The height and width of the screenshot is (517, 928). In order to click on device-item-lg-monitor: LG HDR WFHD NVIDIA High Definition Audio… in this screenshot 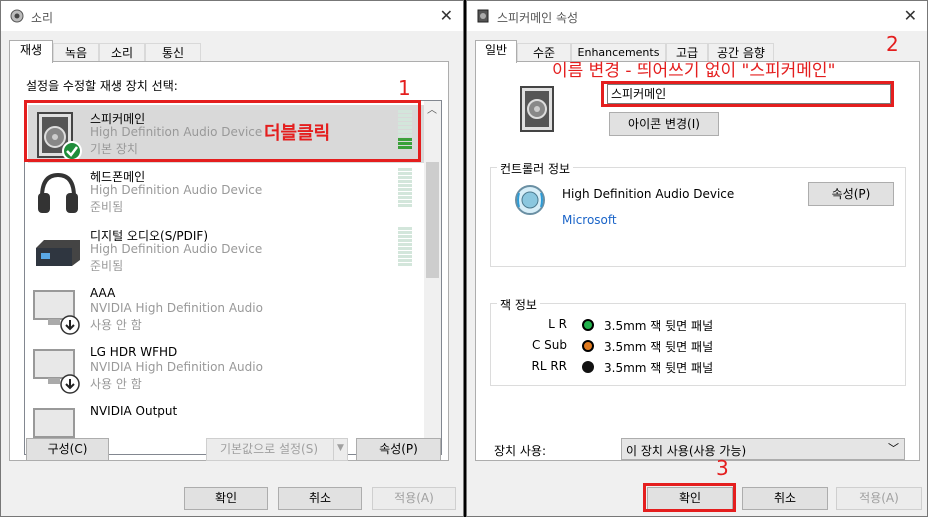, I will do `click(226, 369)`.